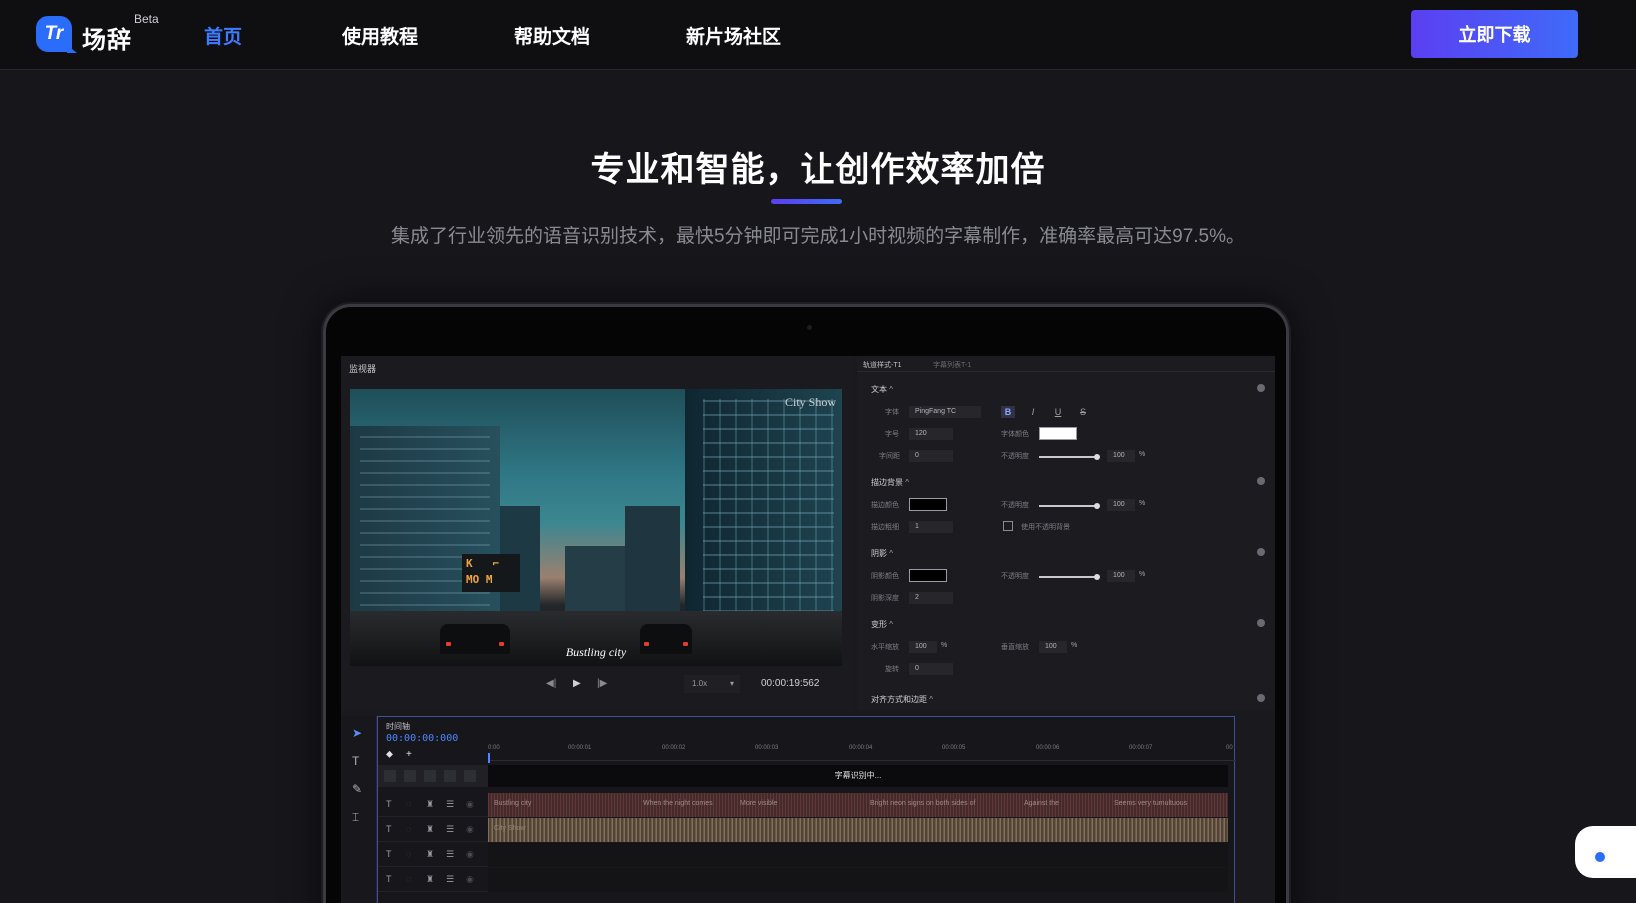 This screenshot has height=903, width=1636. I want to click on speed-select: 1.0x, so click(712, 684).